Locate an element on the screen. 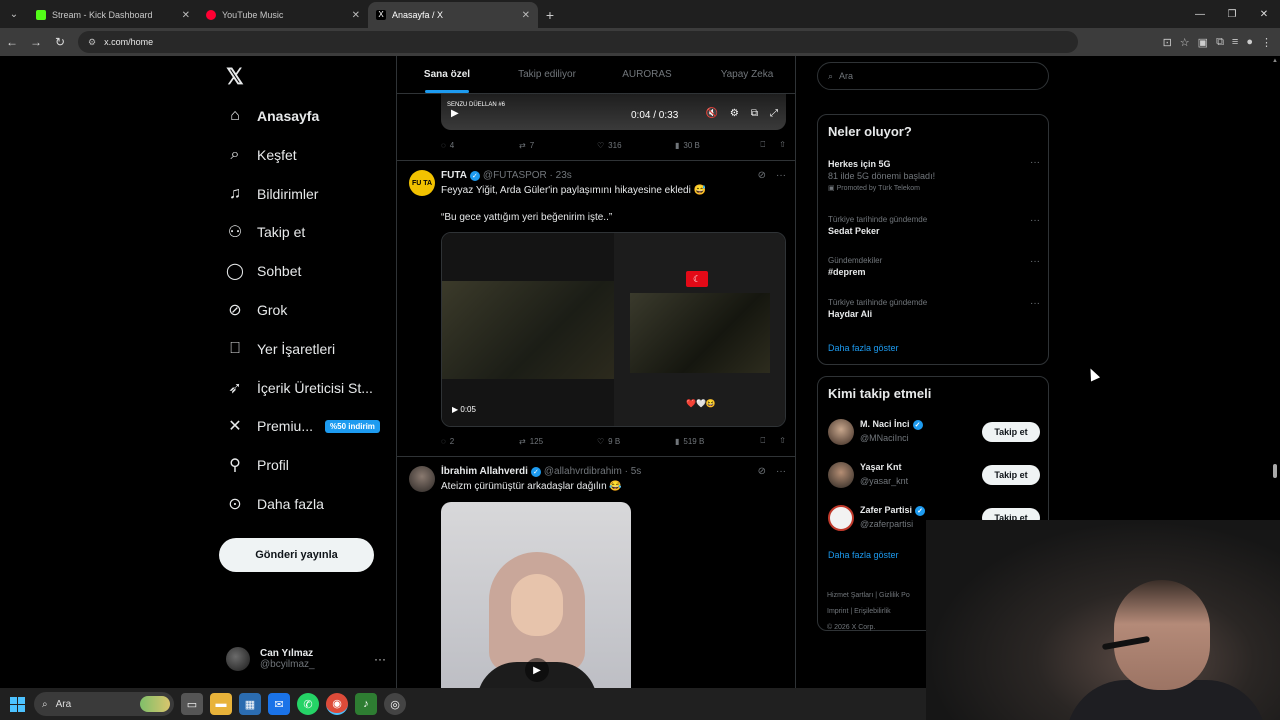 The width and height of the screenshot is (1280, 720). author-name: İbrahim Allahverdi is located at coordinates (484, 471).